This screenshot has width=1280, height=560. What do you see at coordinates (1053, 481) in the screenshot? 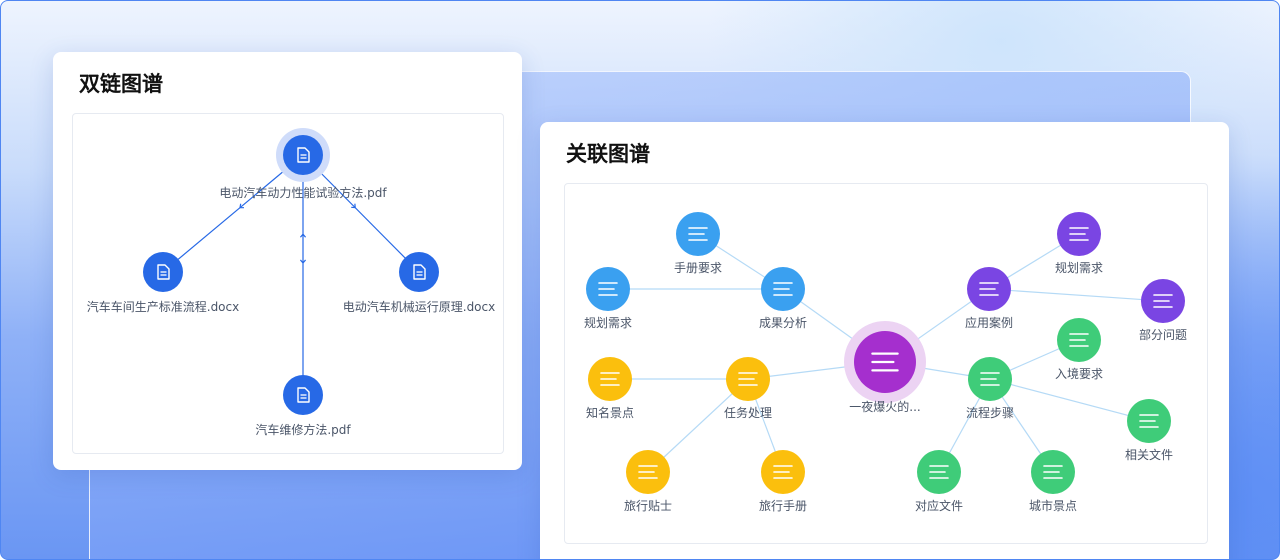
I see `graph-node-csjd: 城市景点` at bounding box center [1053, 481].